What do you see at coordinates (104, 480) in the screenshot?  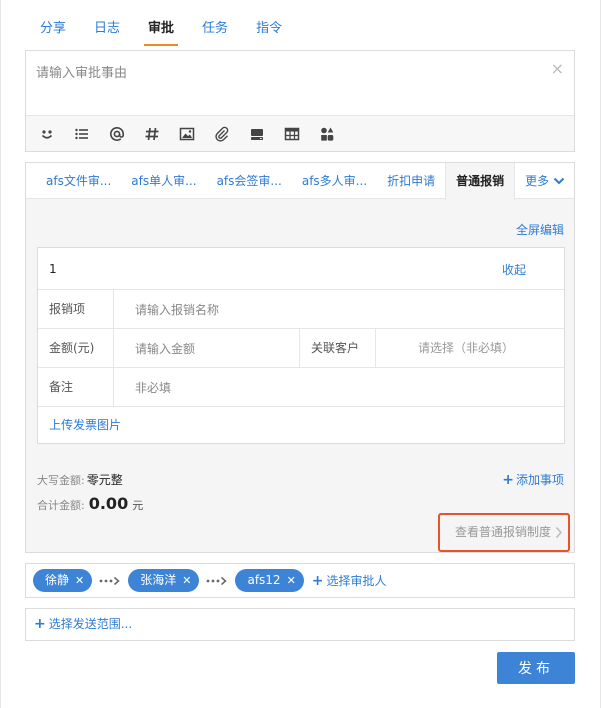 I see `uppercase-amount-value: 零元整` at bounding box center [104, 480].